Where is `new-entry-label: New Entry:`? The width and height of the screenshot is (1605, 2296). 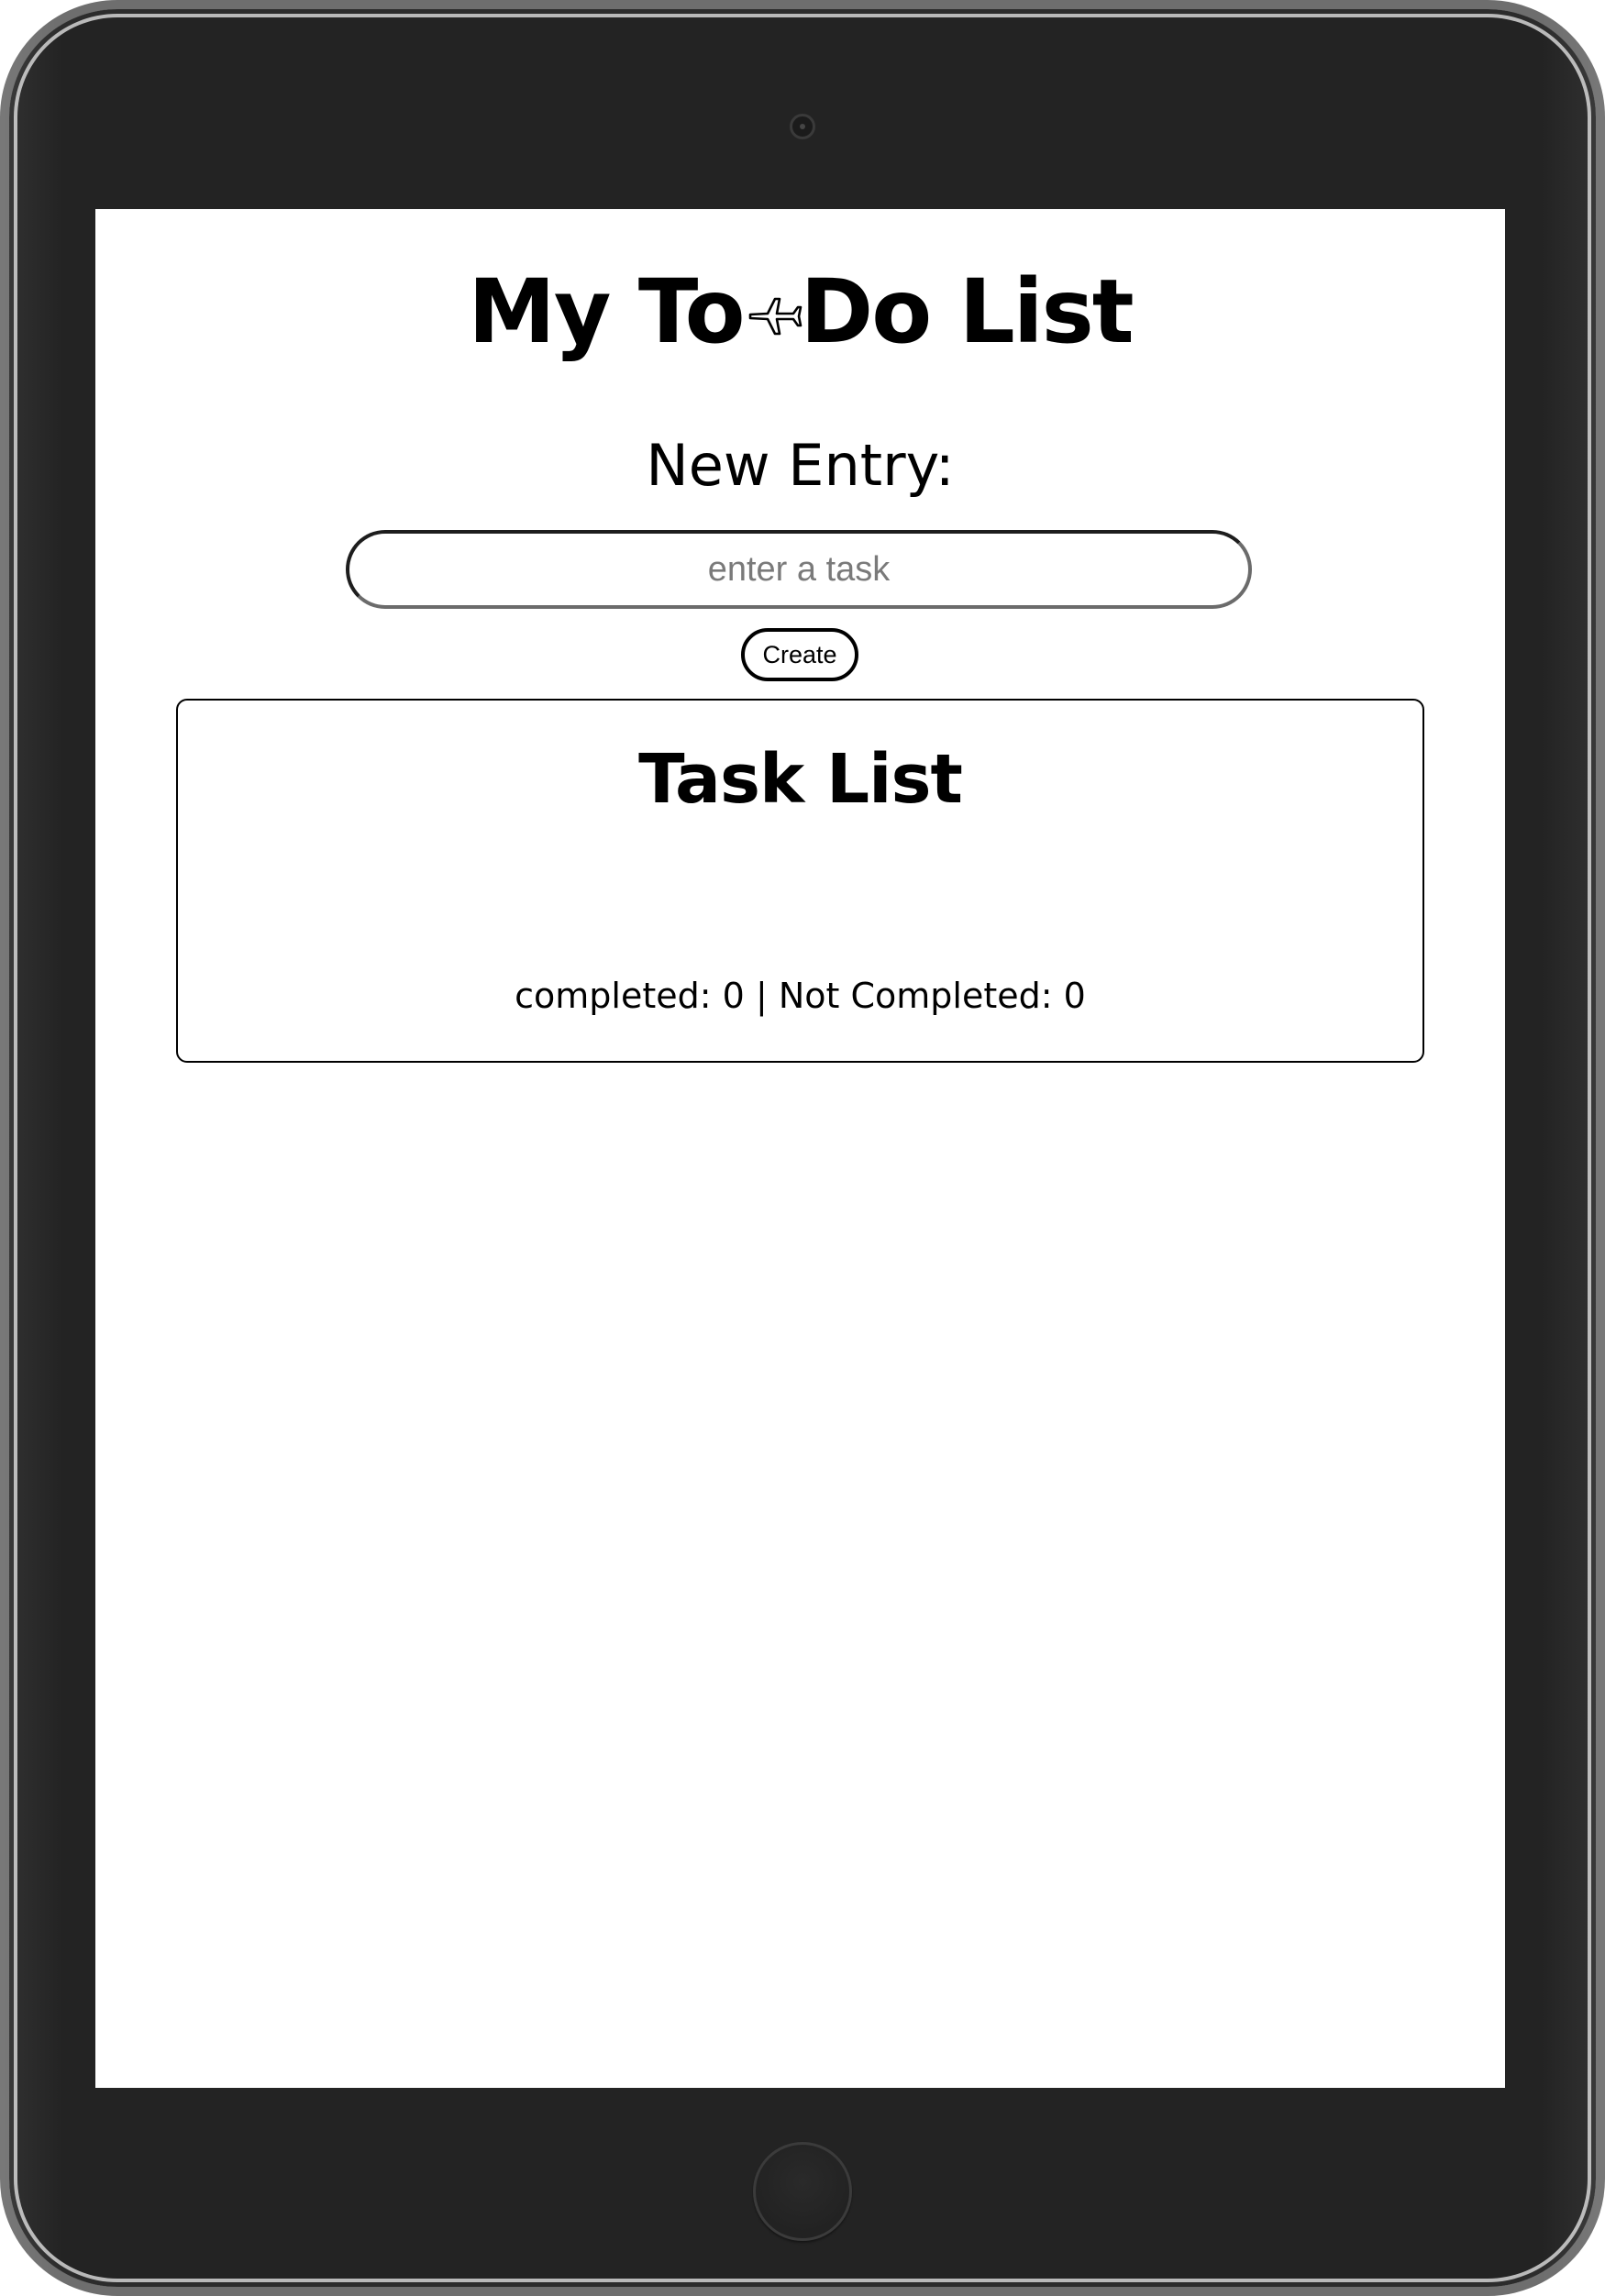
new-entry-label: New Entry: is located at coordinates (800, 465).